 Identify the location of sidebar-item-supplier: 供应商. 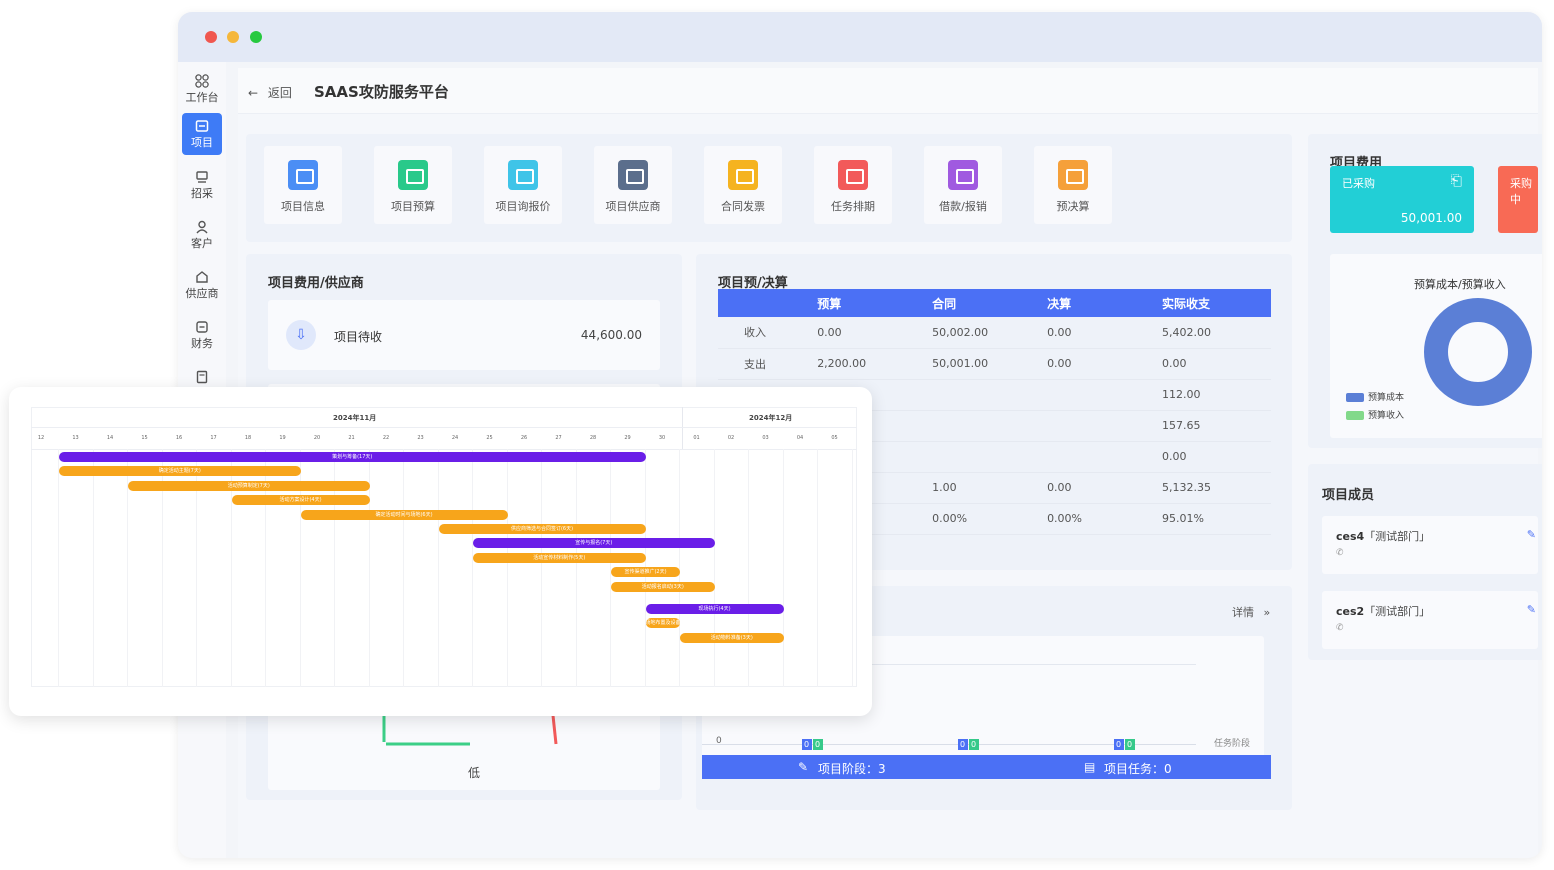
(202, 286).